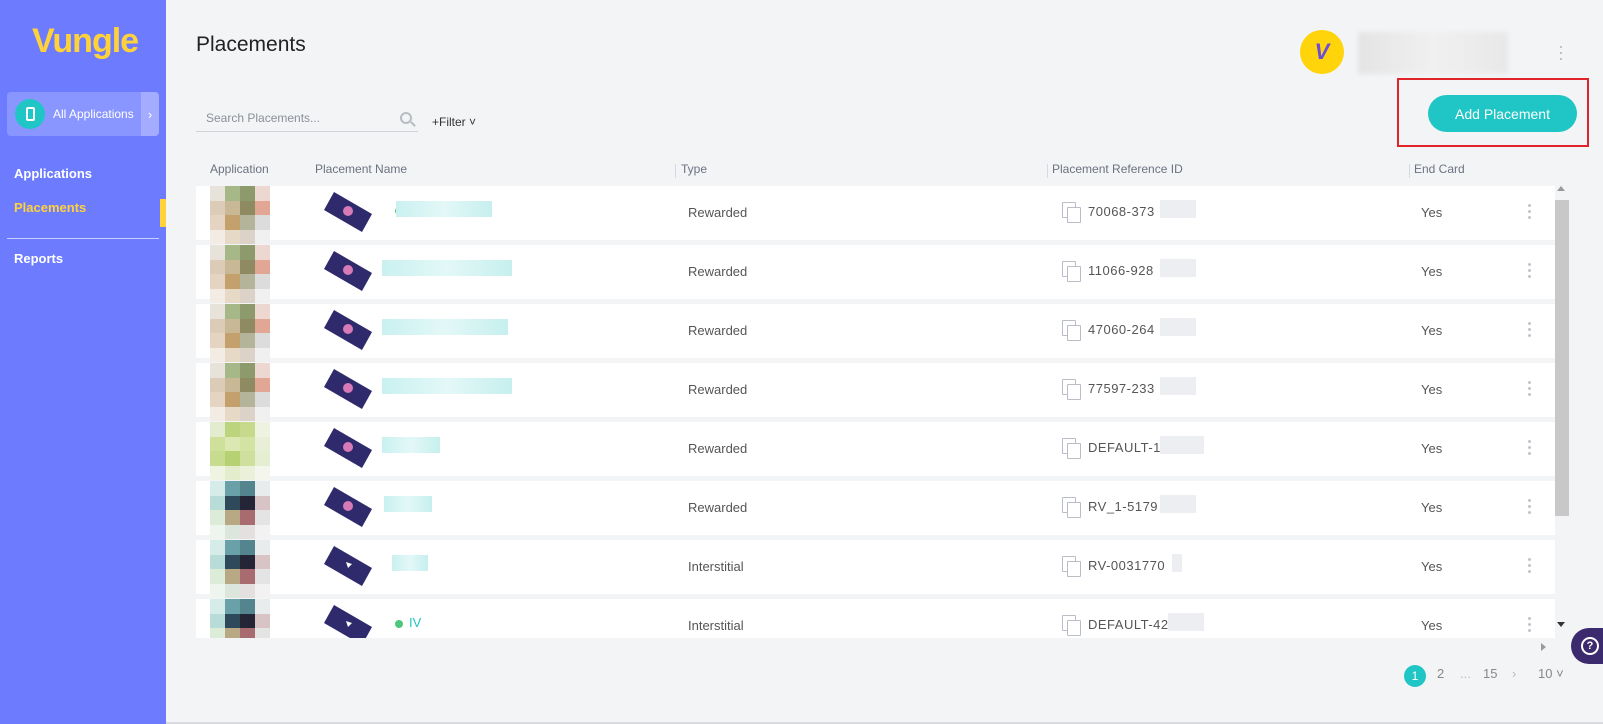  What do you see at coordinates (875, 392) in the screenshot?
I see `table-row: Rewarded 77597-233 Yes` at bounding box center [875, 392].